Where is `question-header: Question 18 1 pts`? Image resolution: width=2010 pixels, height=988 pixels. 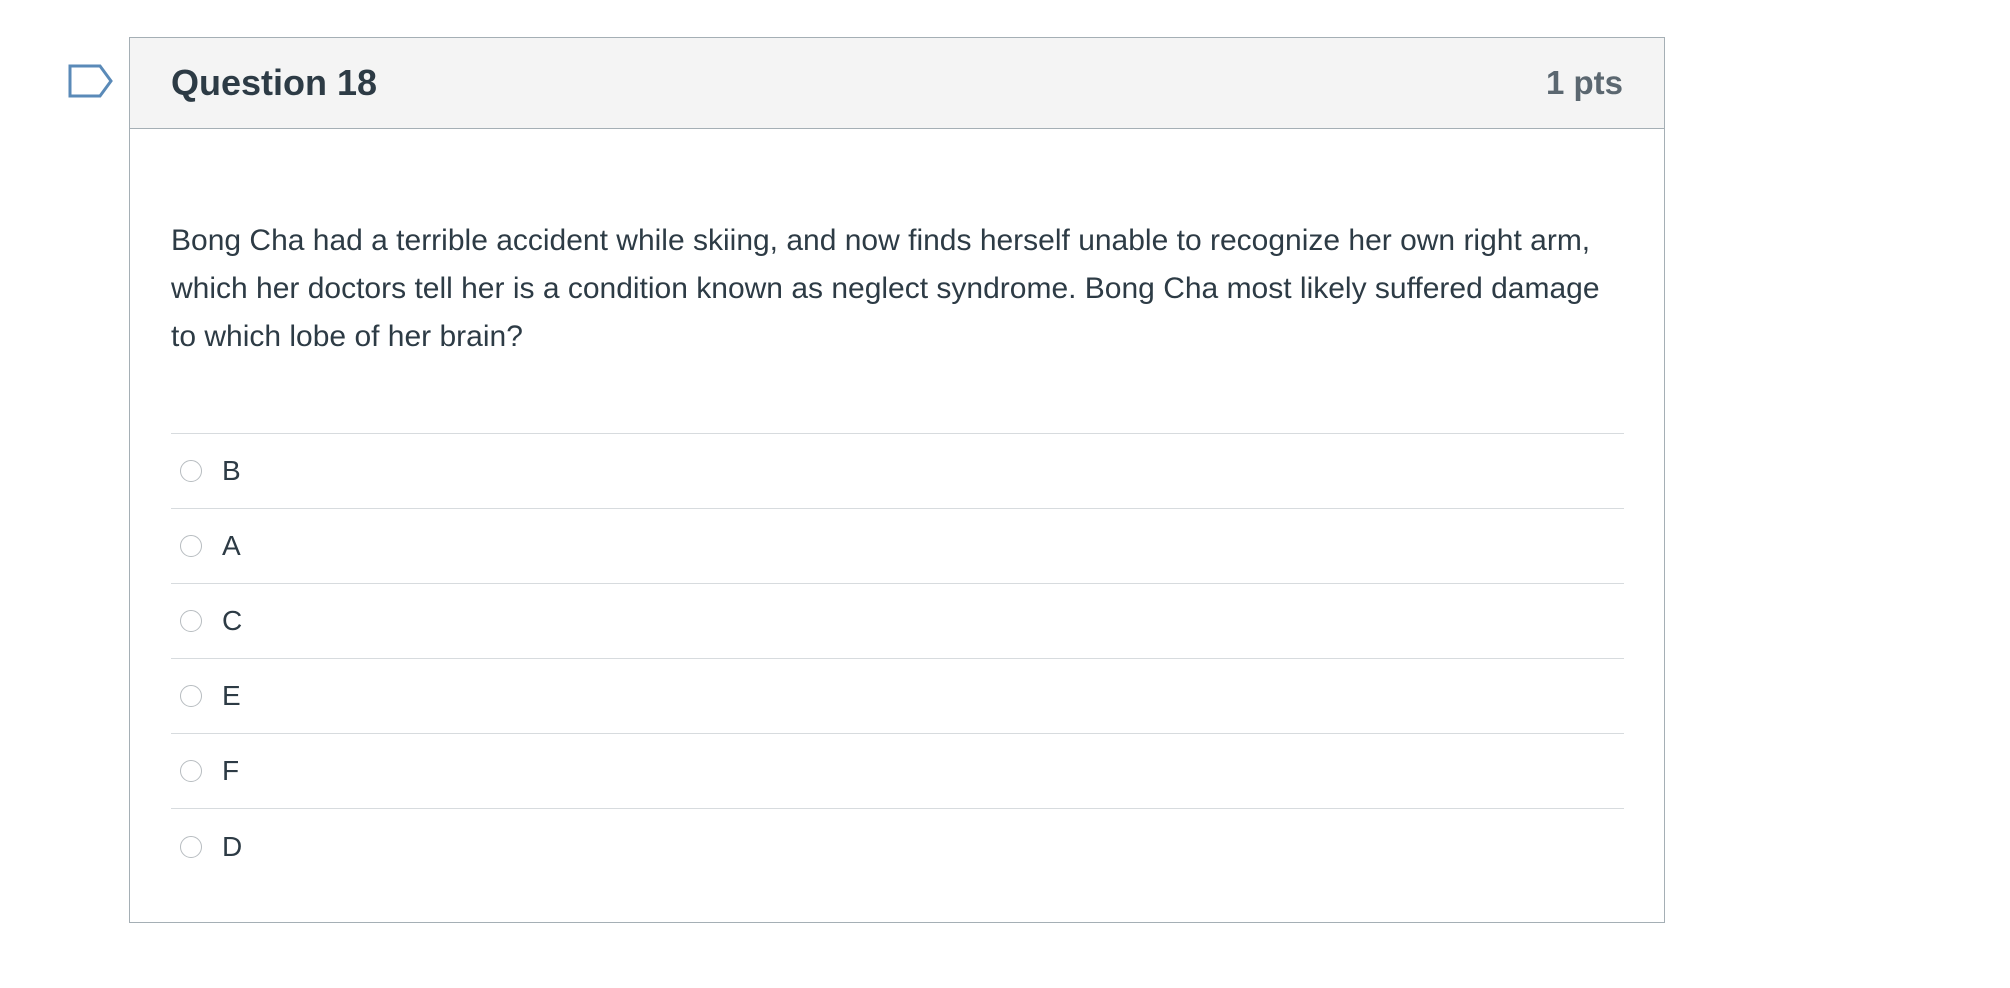
question-header: Question 18 1 pts is located at coordinates (897, 83).